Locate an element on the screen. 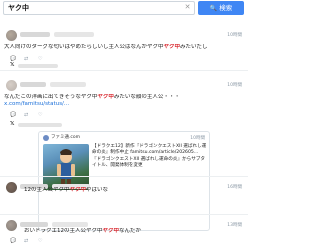 Image resolution: width=320 pixels, height=250 pixels. tweet-text-before: おいドラクエ12の主人公ヤク中 is located at coordinates (63, 231).